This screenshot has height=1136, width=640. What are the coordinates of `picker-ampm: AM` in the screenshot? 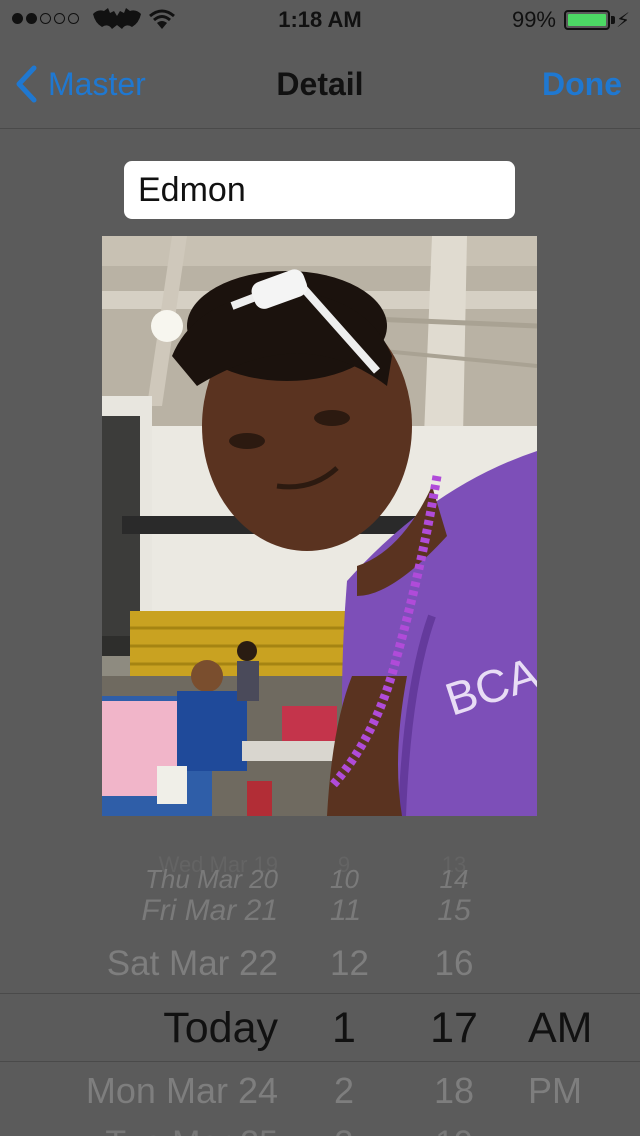 It's located at (560, 1028).